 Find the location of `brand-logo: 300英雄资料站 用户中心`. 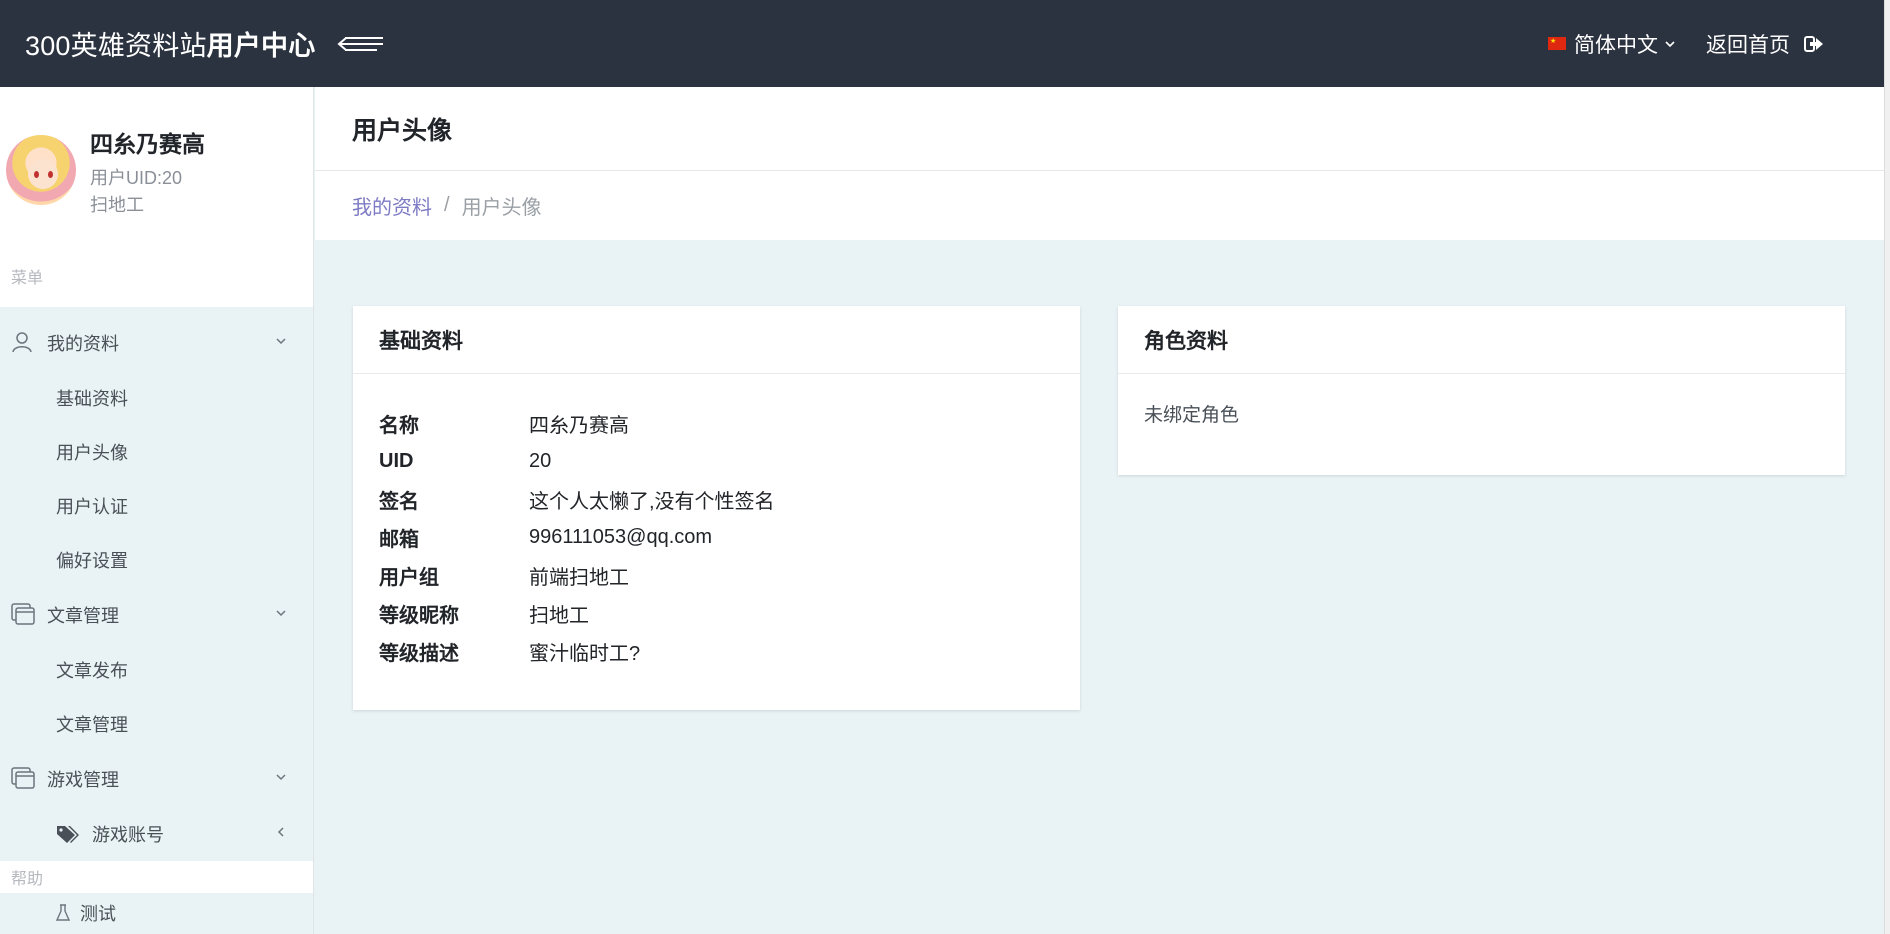

brand-logo: 300英雄资料站 用户中心 is located at coordinates (170, 43).